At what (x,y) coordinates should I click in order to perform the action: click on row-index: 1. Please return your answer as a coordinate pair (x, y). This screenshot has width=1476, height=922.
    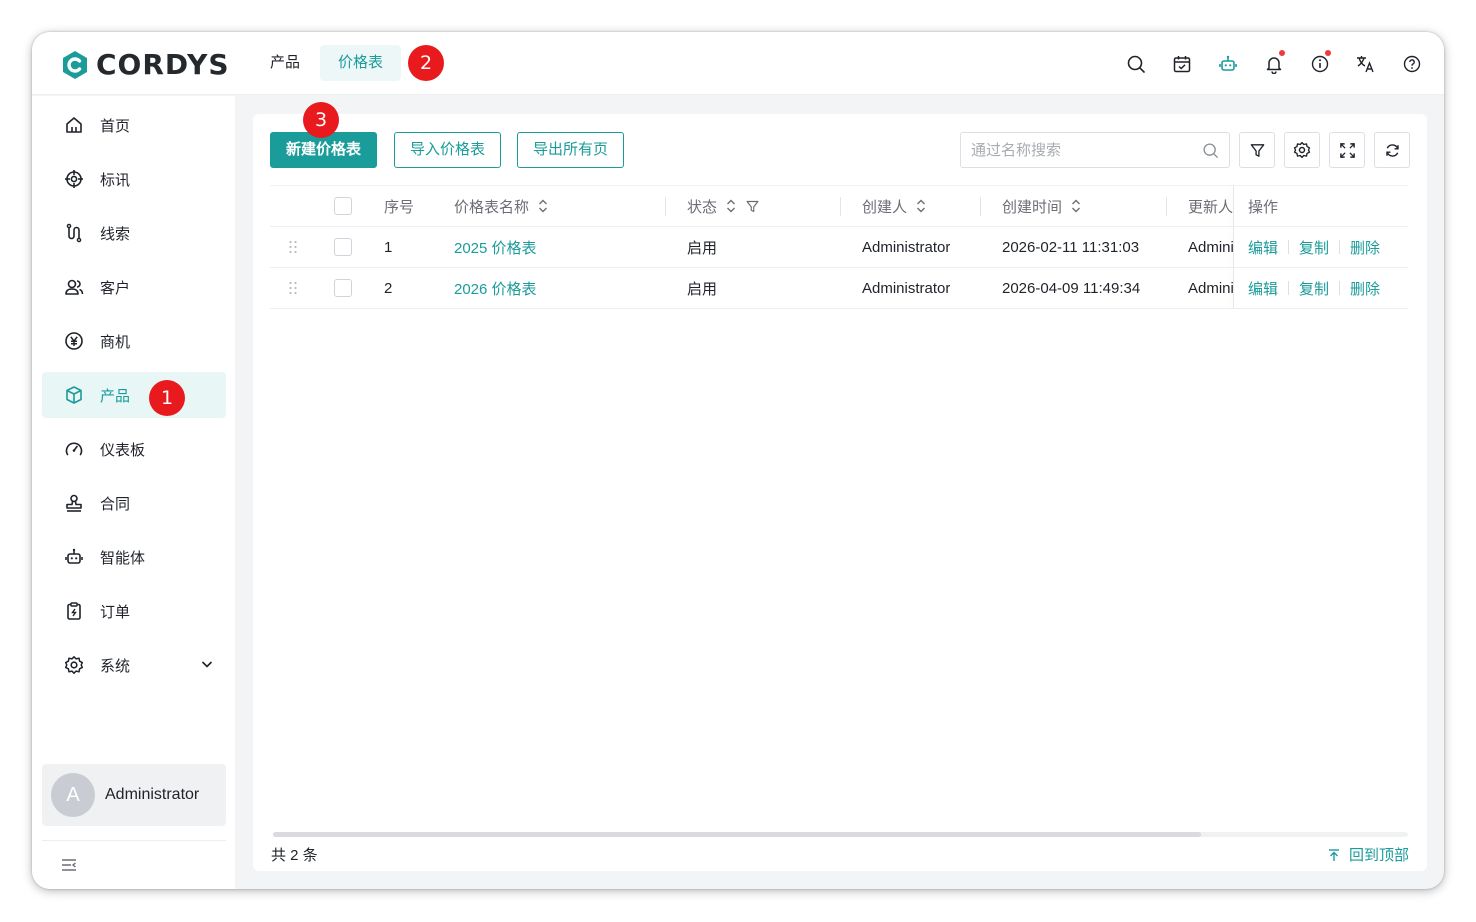
    Looking at the image, I should click on (388, 247).